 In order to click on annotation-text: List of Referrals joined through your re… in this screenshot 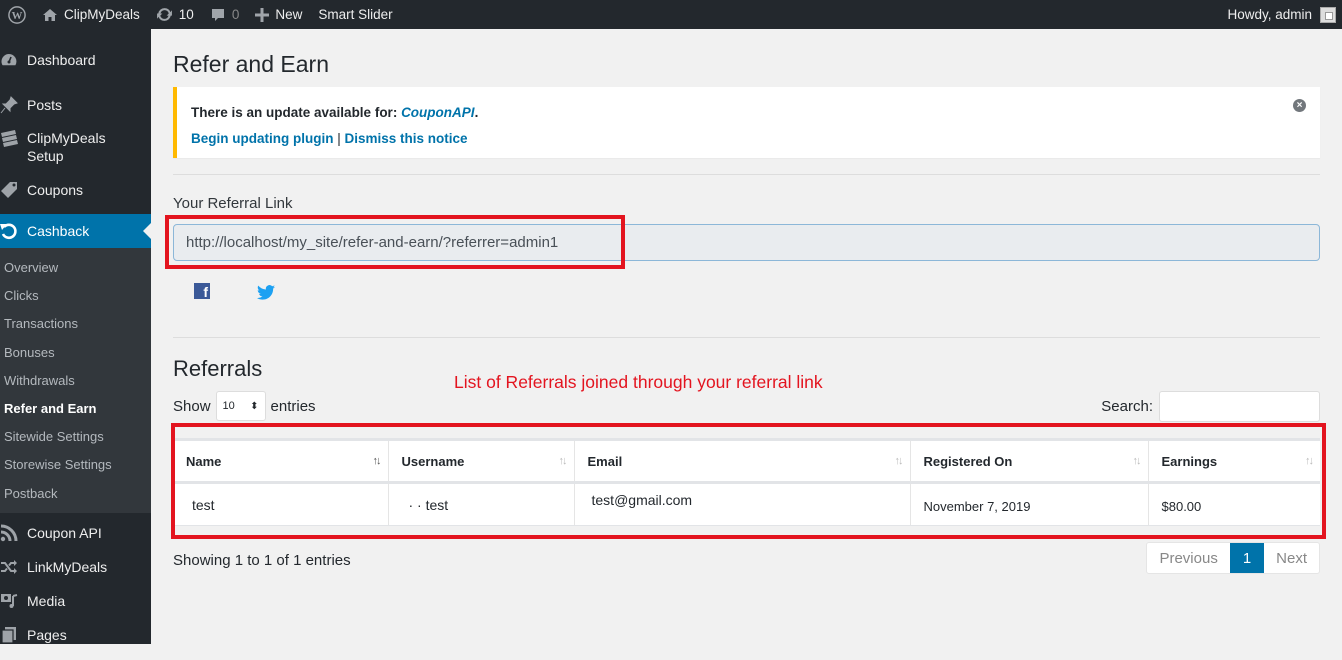, I will do `click(638, 382)`.